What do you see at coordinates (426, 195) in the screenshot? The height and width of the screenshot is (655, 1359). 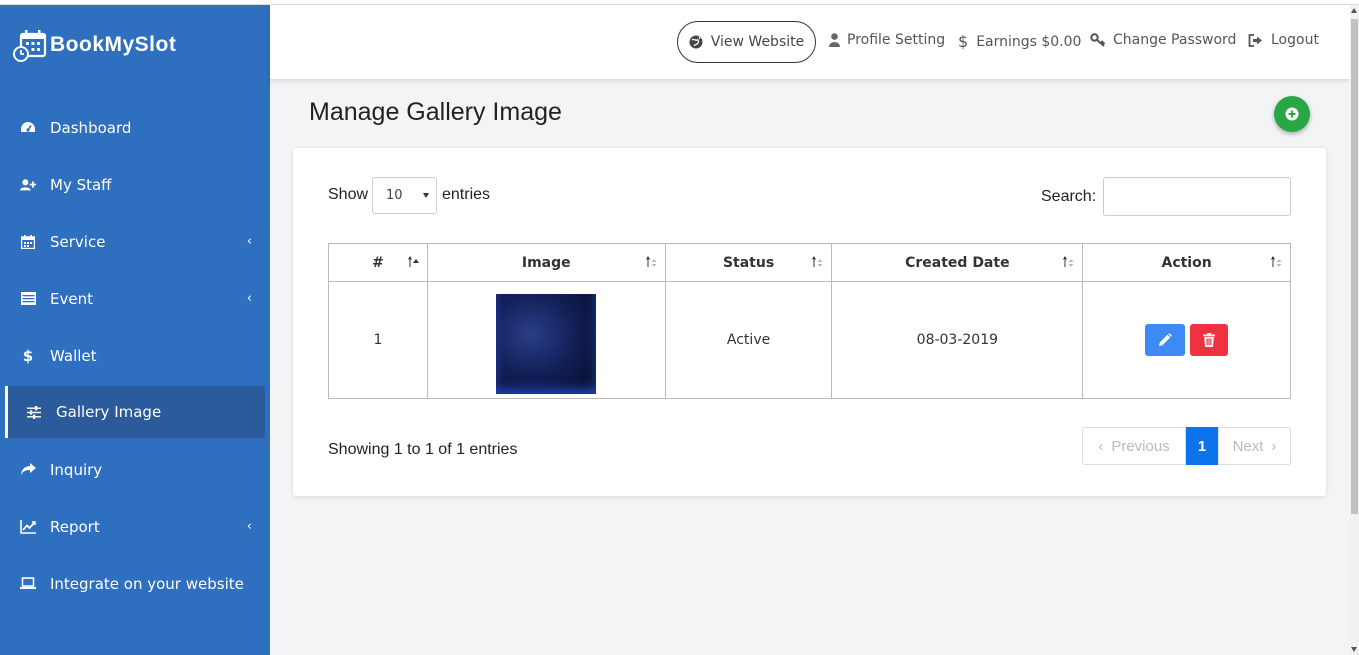 I see `dropdown-caret-icon` at bounding box center [426, 195].